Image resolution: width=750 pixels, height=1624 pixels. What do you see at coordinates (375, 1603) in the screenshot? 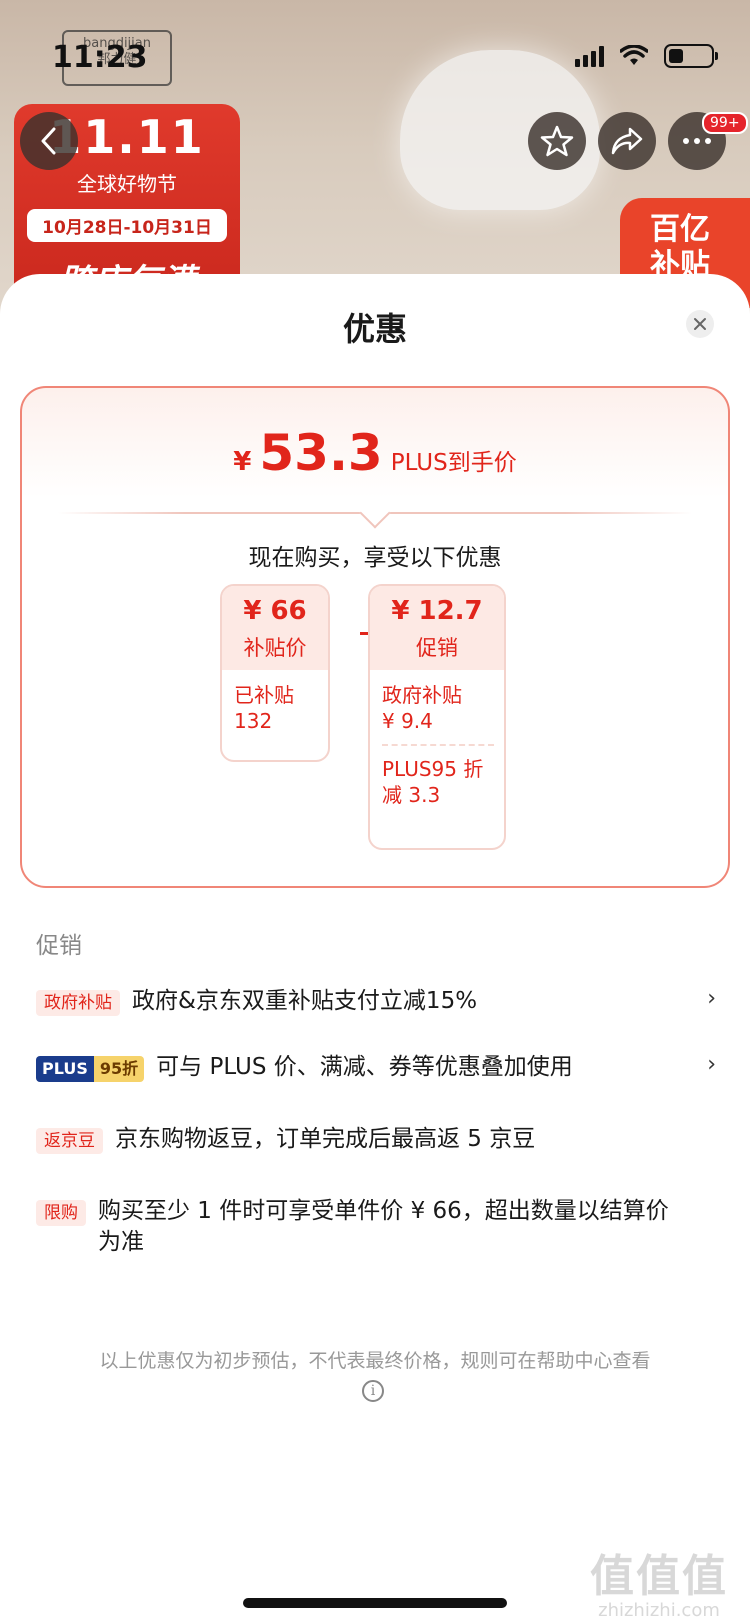
I see `home-indicator` at bounding box center [375, 1603].